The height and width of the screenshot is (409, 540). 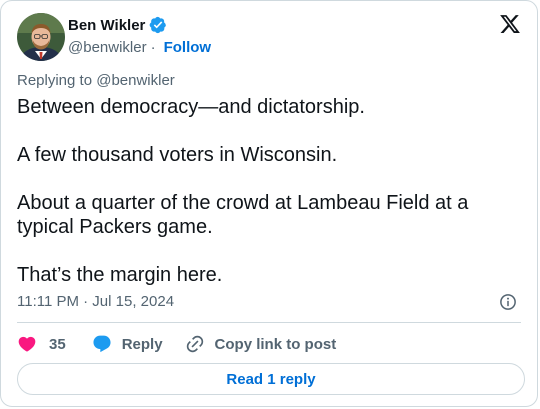 What do you see at coordinates (107, 47) in the screenshot?
I see `author-handle: @benwikler` at bounding box center [107, 47].